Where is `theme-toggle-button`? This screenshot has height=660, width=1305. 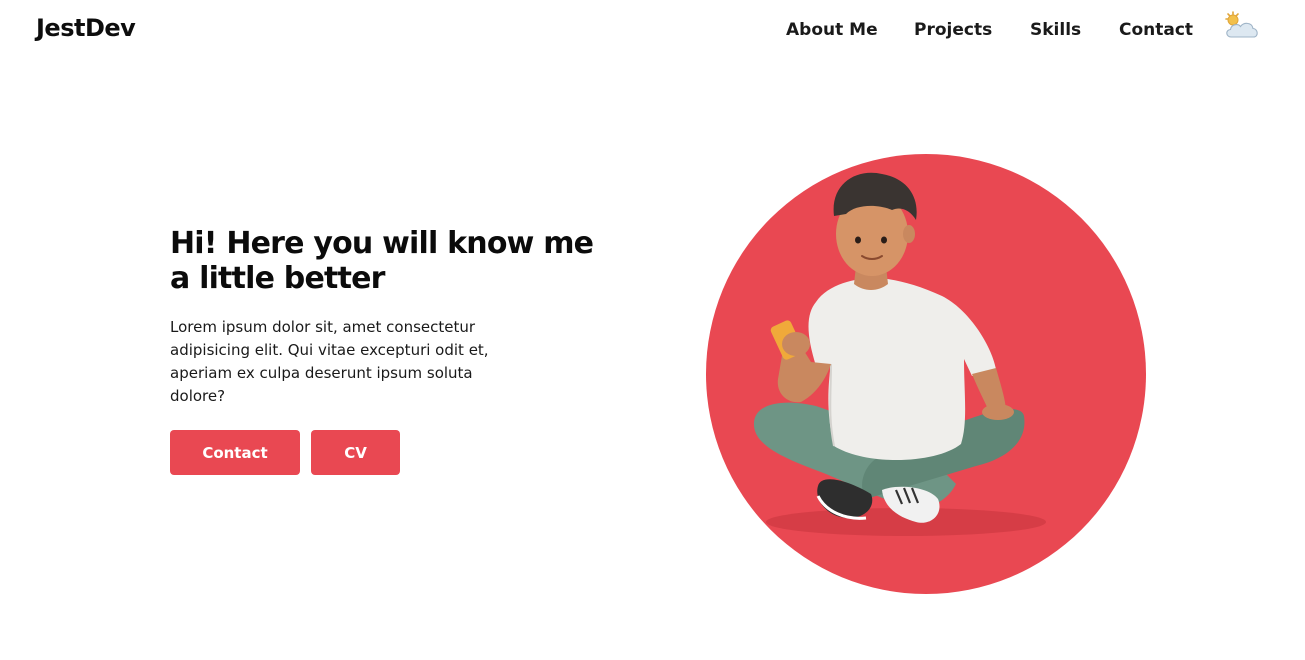
theme-toggle-button is located at coordinates (1242, 26).